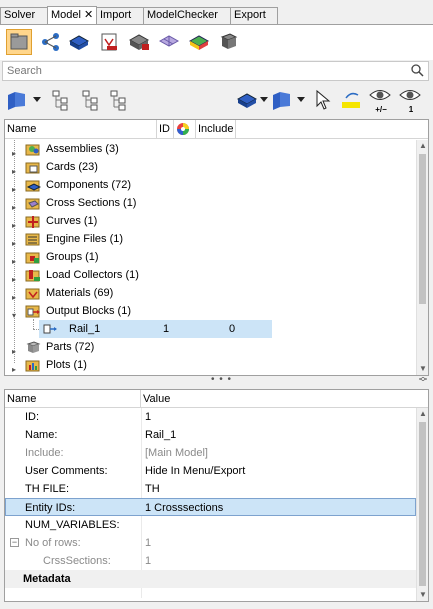  Describe the element at coordinates (210, 275) in the screenshot. I see `tree-item-load-collectors: ▸ Load Collectors (1)` at that location.